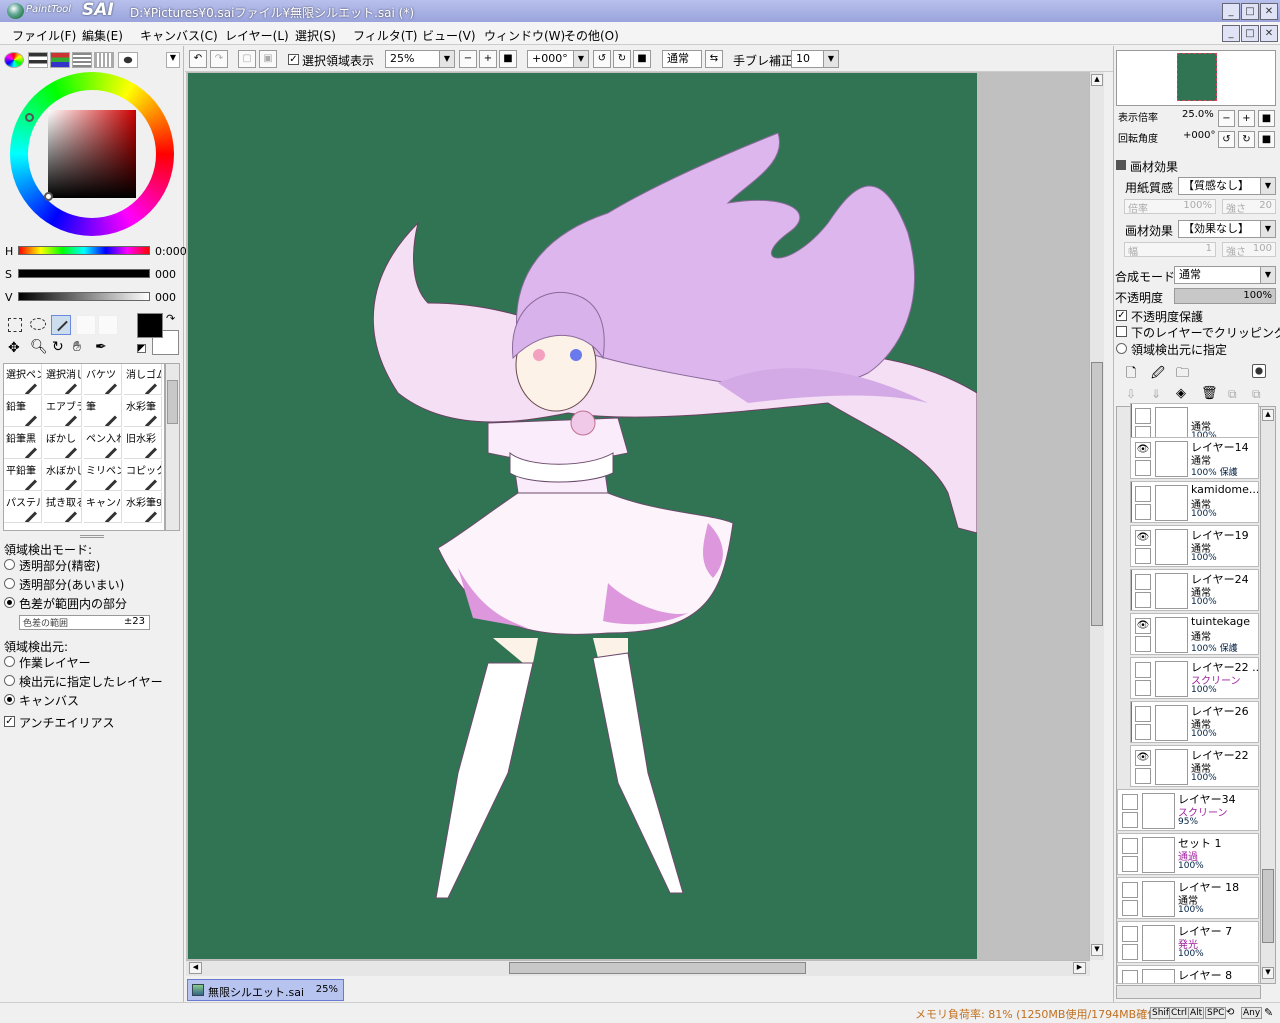 The image size is (1280, 1023). Describe the element at coordinates (82, 60) in the screenshot. I see `swatch-tab-icon` at that location.